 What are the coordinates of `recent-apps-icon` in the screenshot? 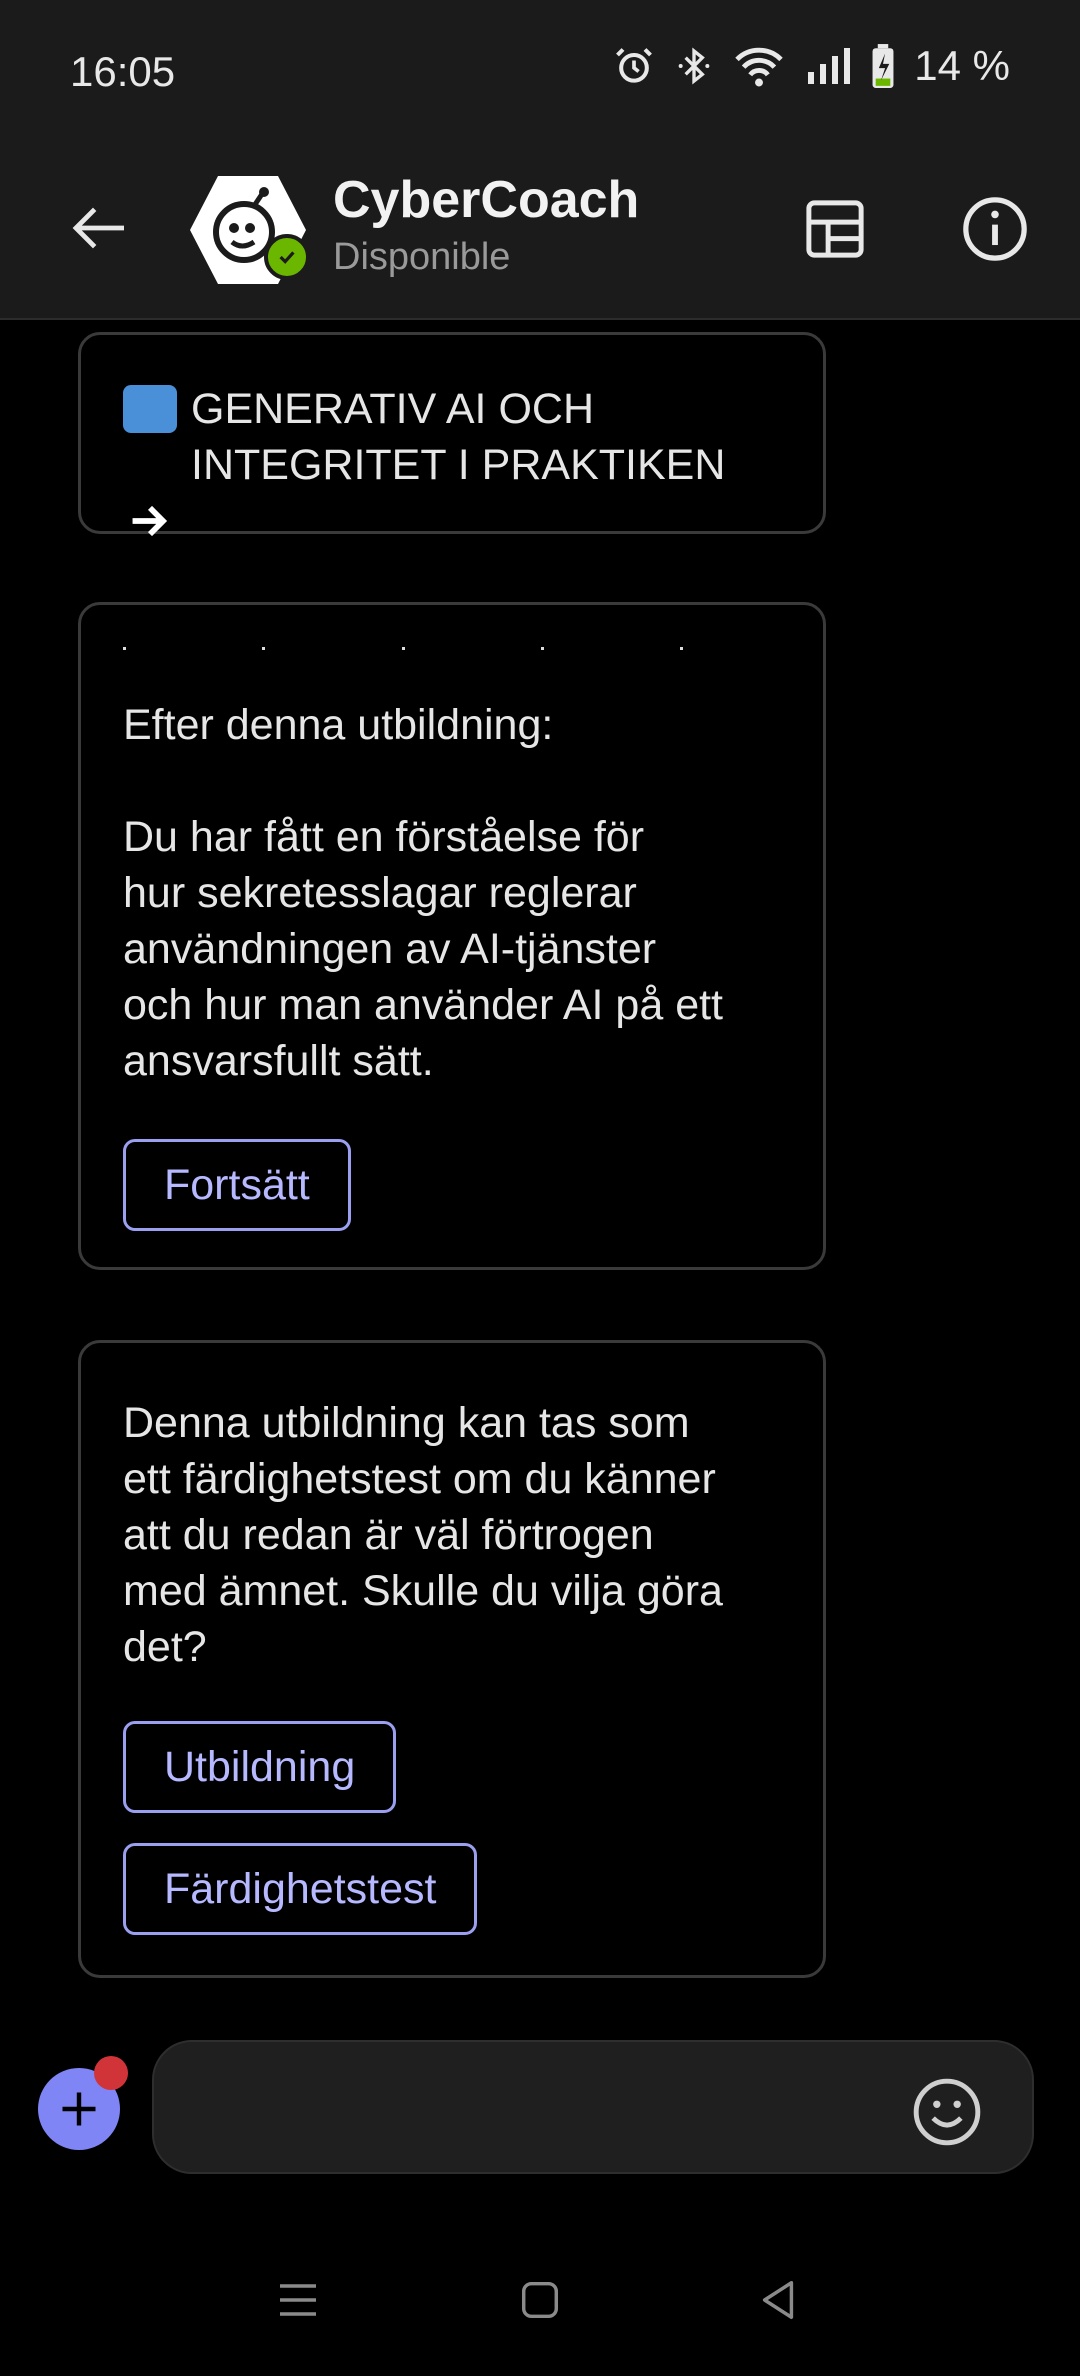 It's located at (298, 2300).